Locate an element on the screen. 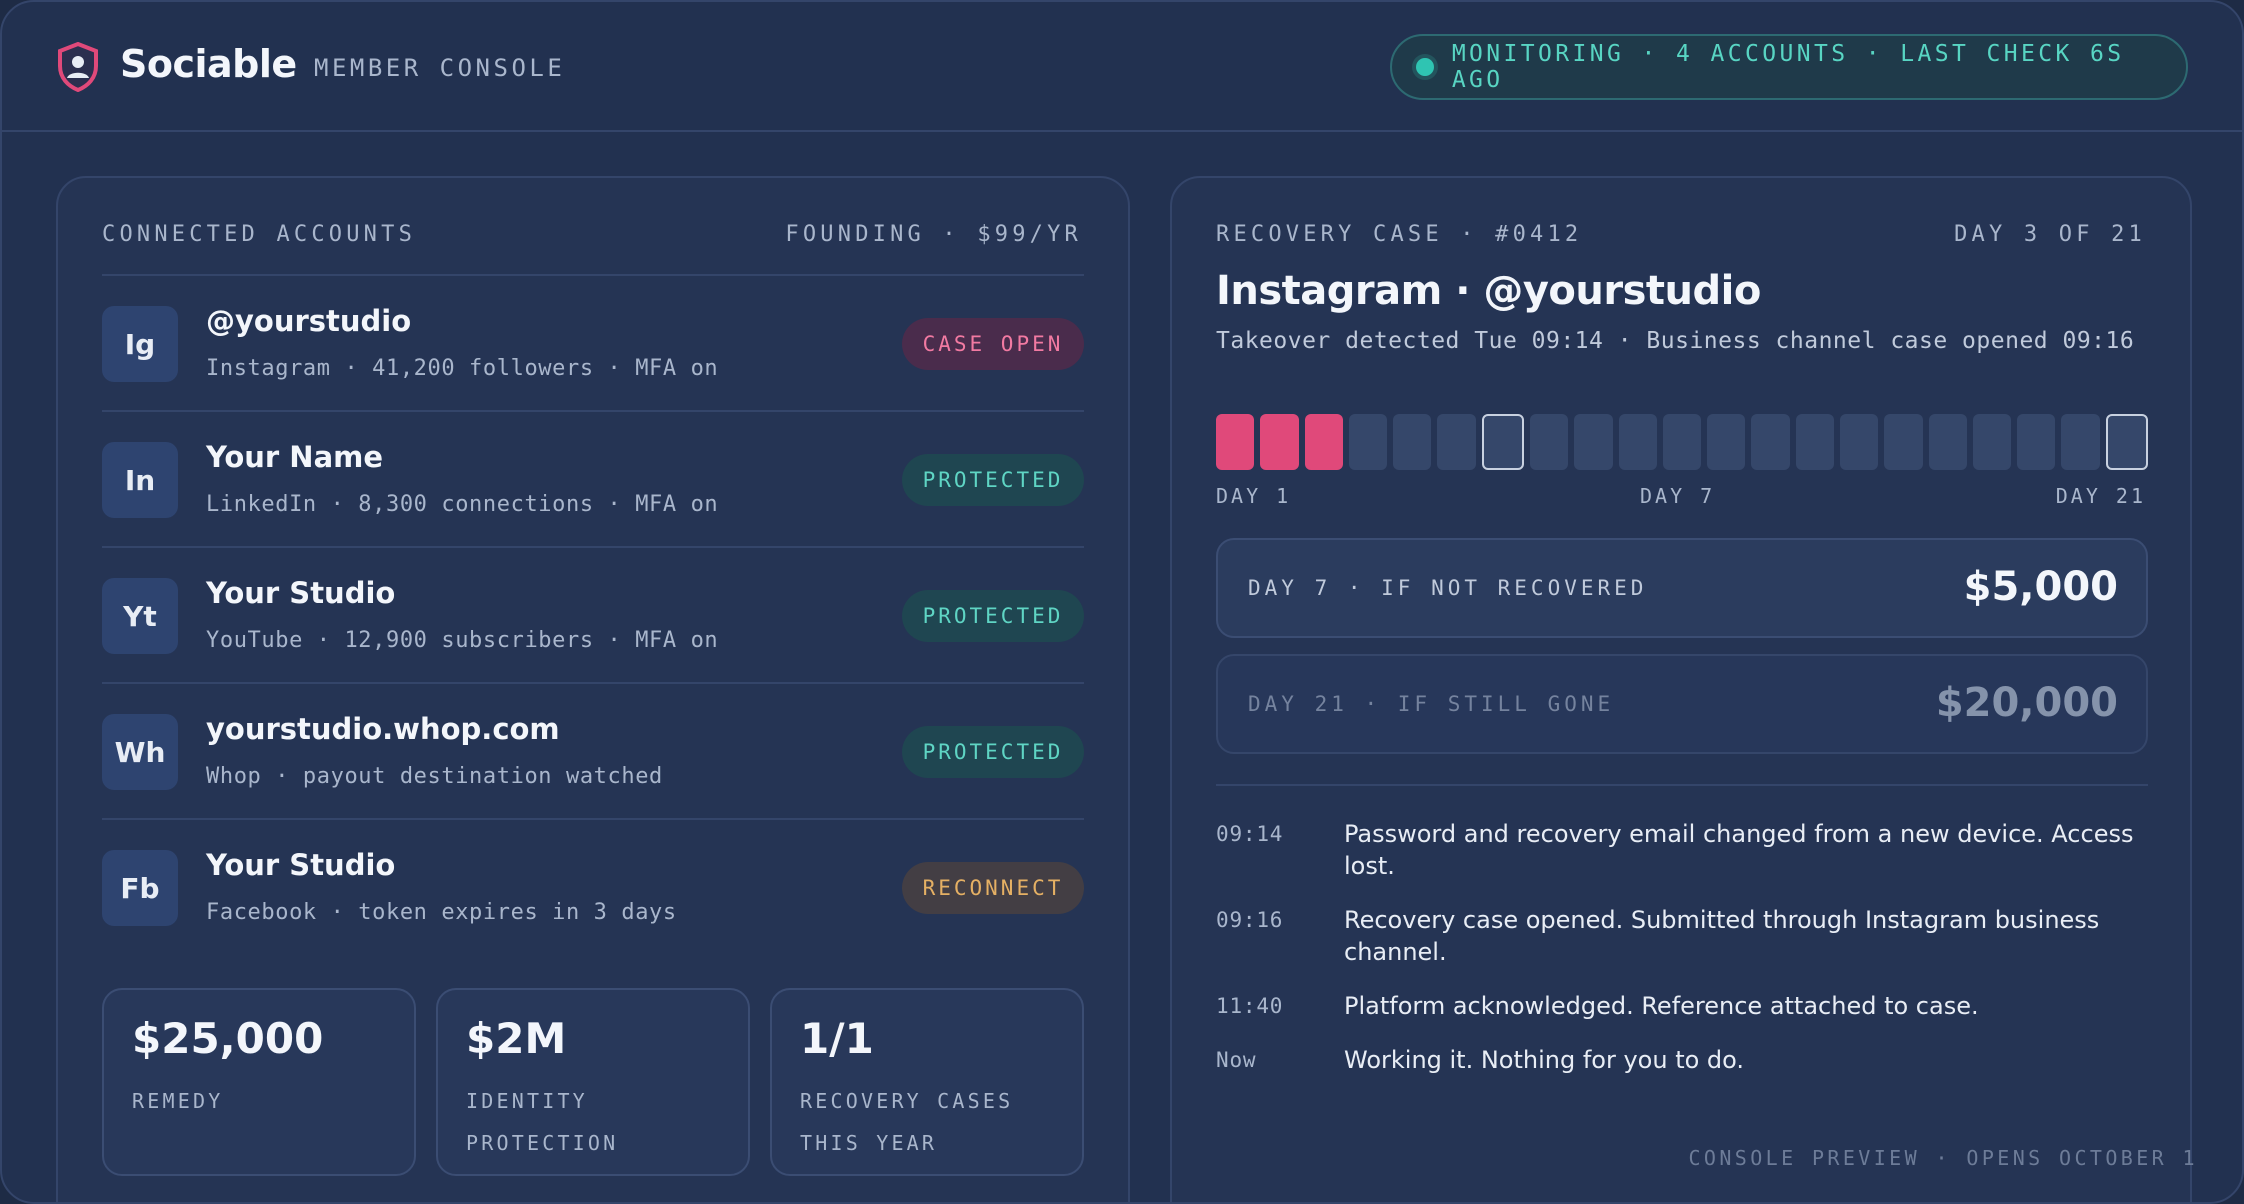 The width and height of the screenshot is (2244, 1204). whop-icon: Wh is located at coordinates (140, 752).